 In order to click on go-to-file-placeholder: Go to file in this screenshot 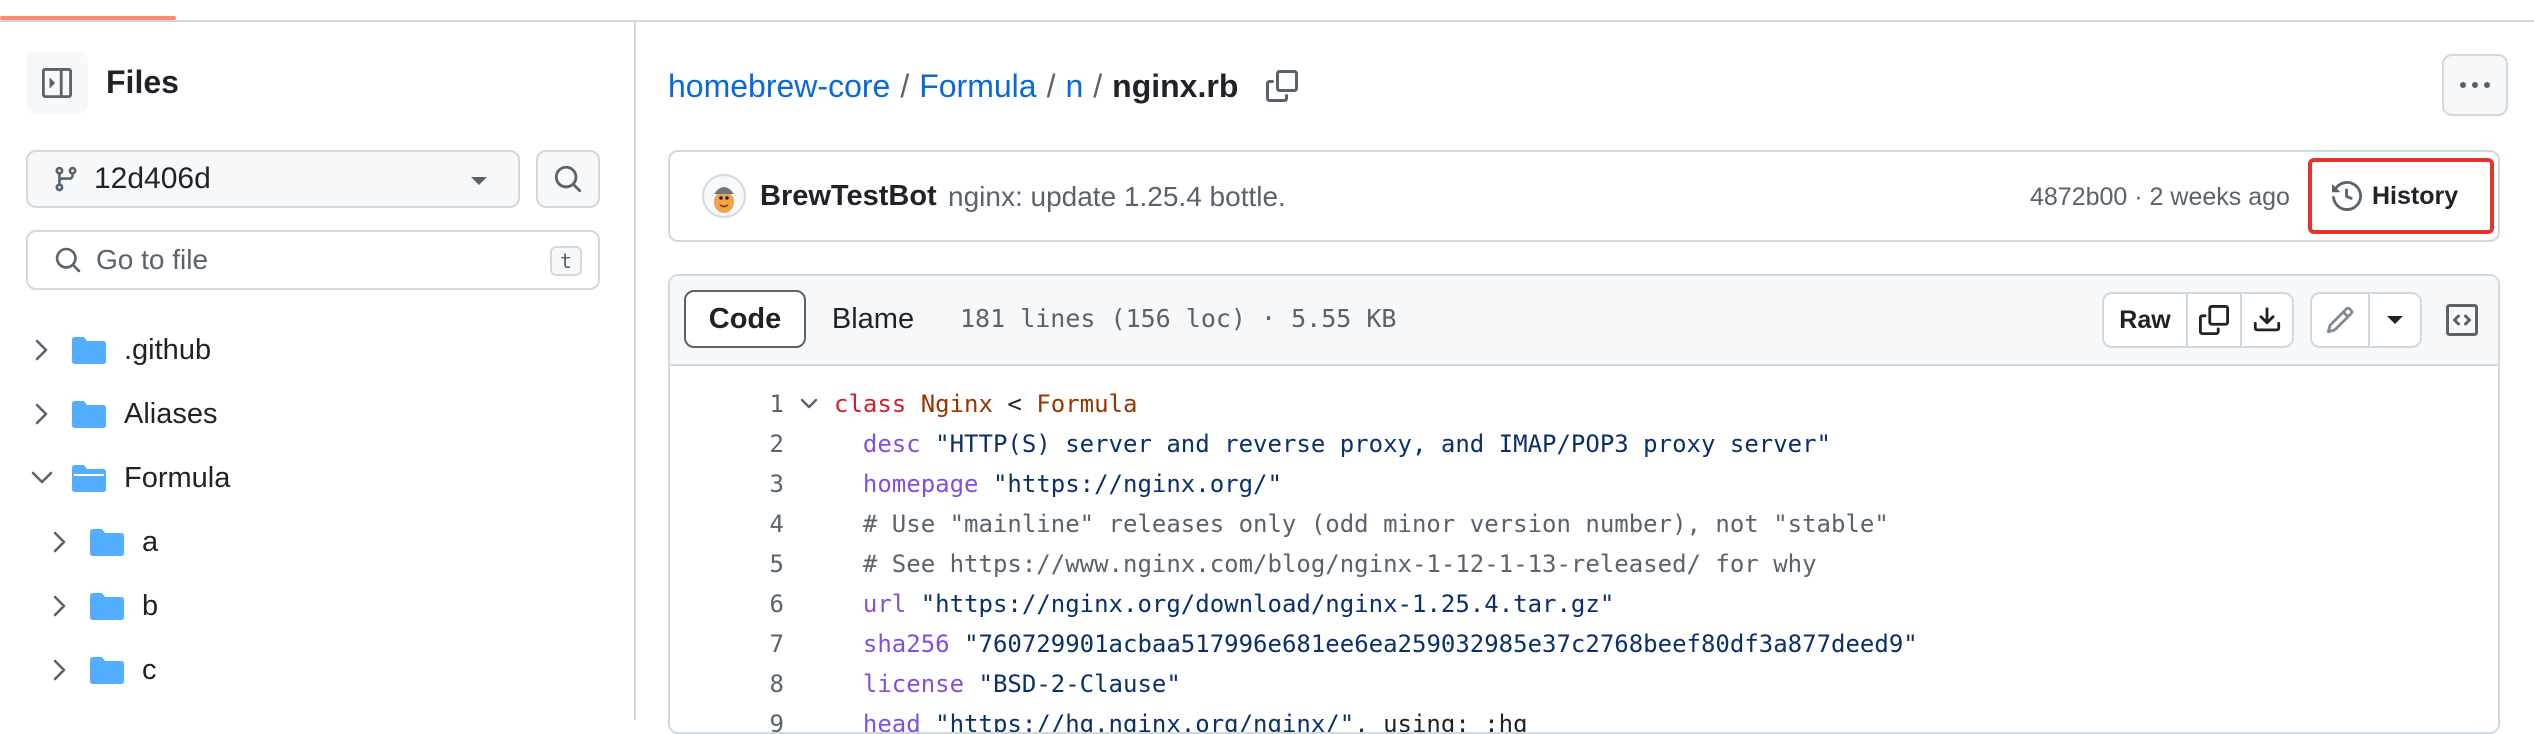, I will do `click(152, 259)`.